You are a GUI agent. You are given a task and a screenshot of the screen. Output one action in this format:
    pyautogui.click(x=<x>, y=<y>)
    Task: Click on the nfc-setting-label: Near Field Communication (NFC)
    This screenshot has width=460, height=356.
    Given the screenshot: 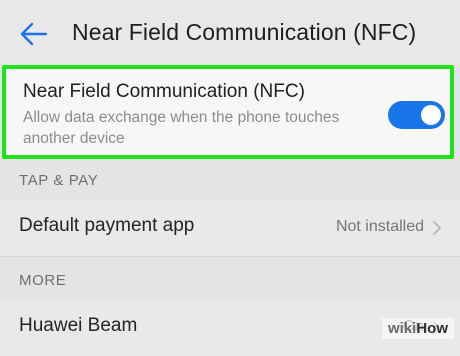 What is the action you would take?
    pyautogui.click(x=164, y=91)
    